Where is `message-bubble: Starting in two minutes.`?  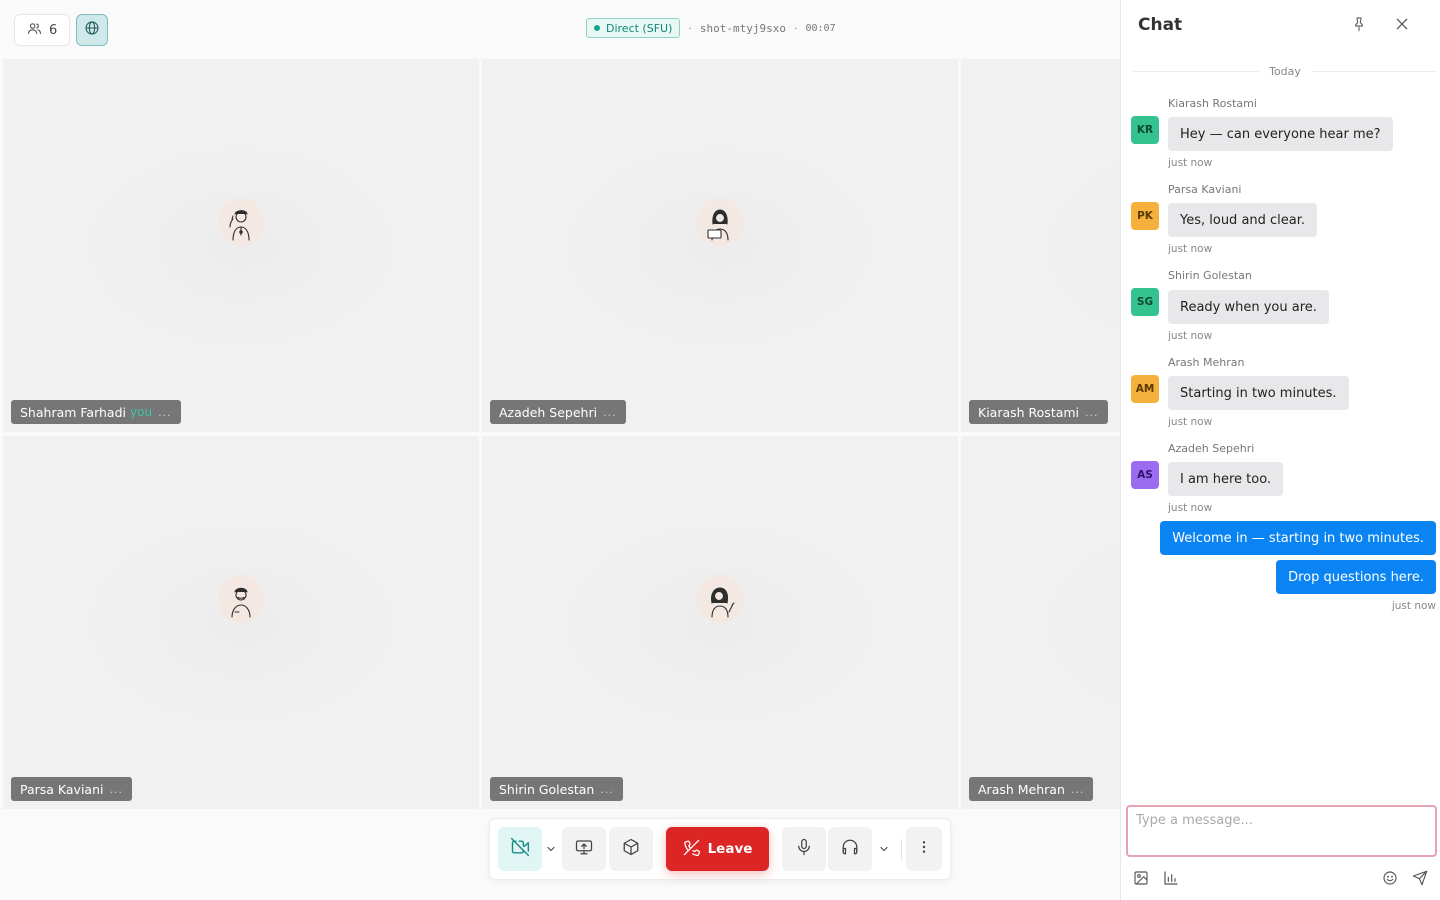 message-bubble: Starting in two minutes. is located at coordinates (1258, 393).